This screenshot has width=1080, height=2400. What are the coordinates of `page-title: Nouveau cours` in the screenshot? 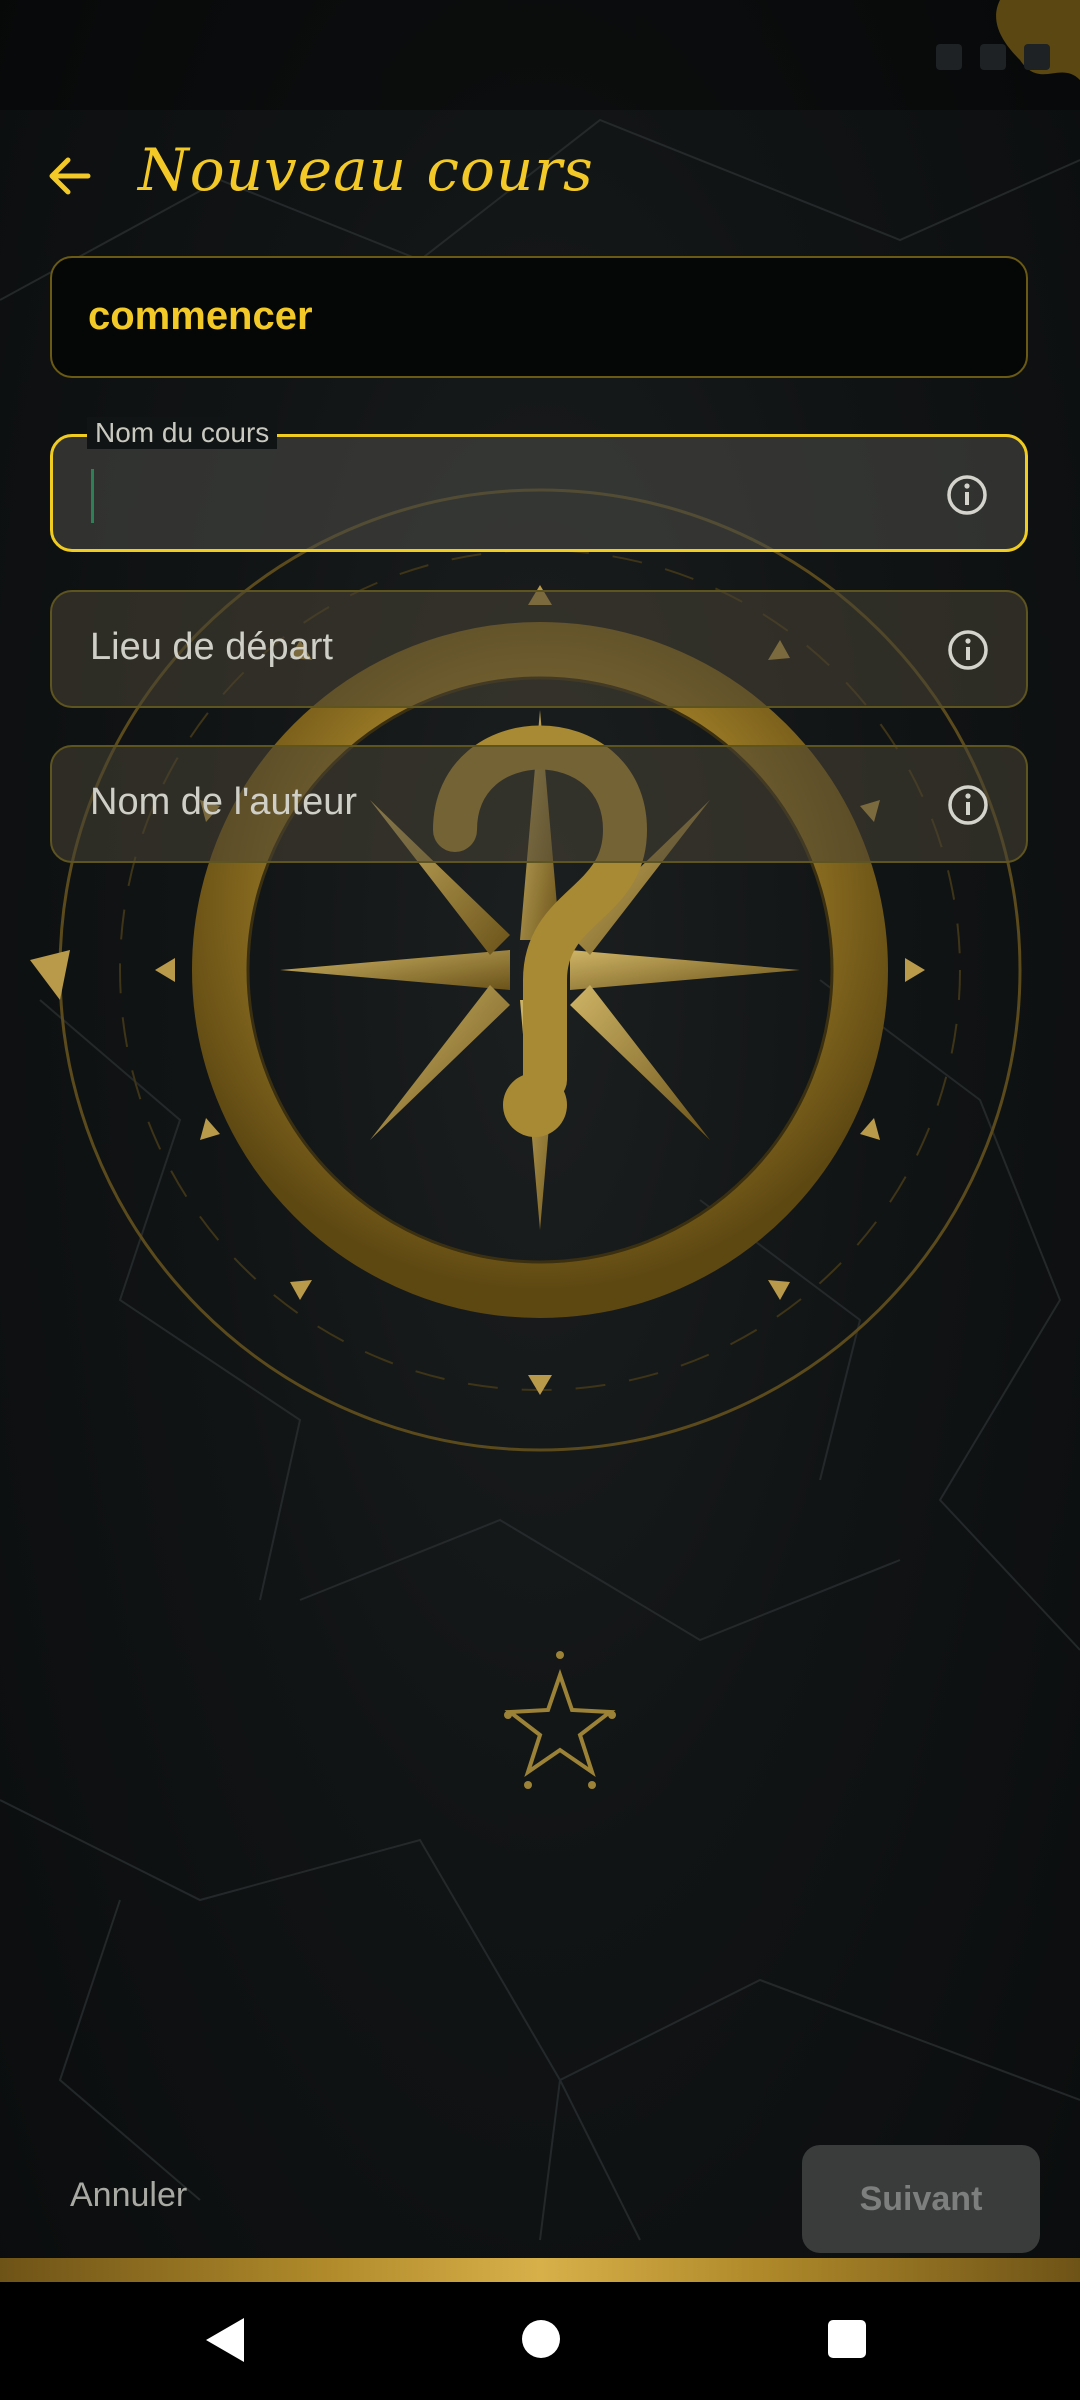 It's located at (366, 170).